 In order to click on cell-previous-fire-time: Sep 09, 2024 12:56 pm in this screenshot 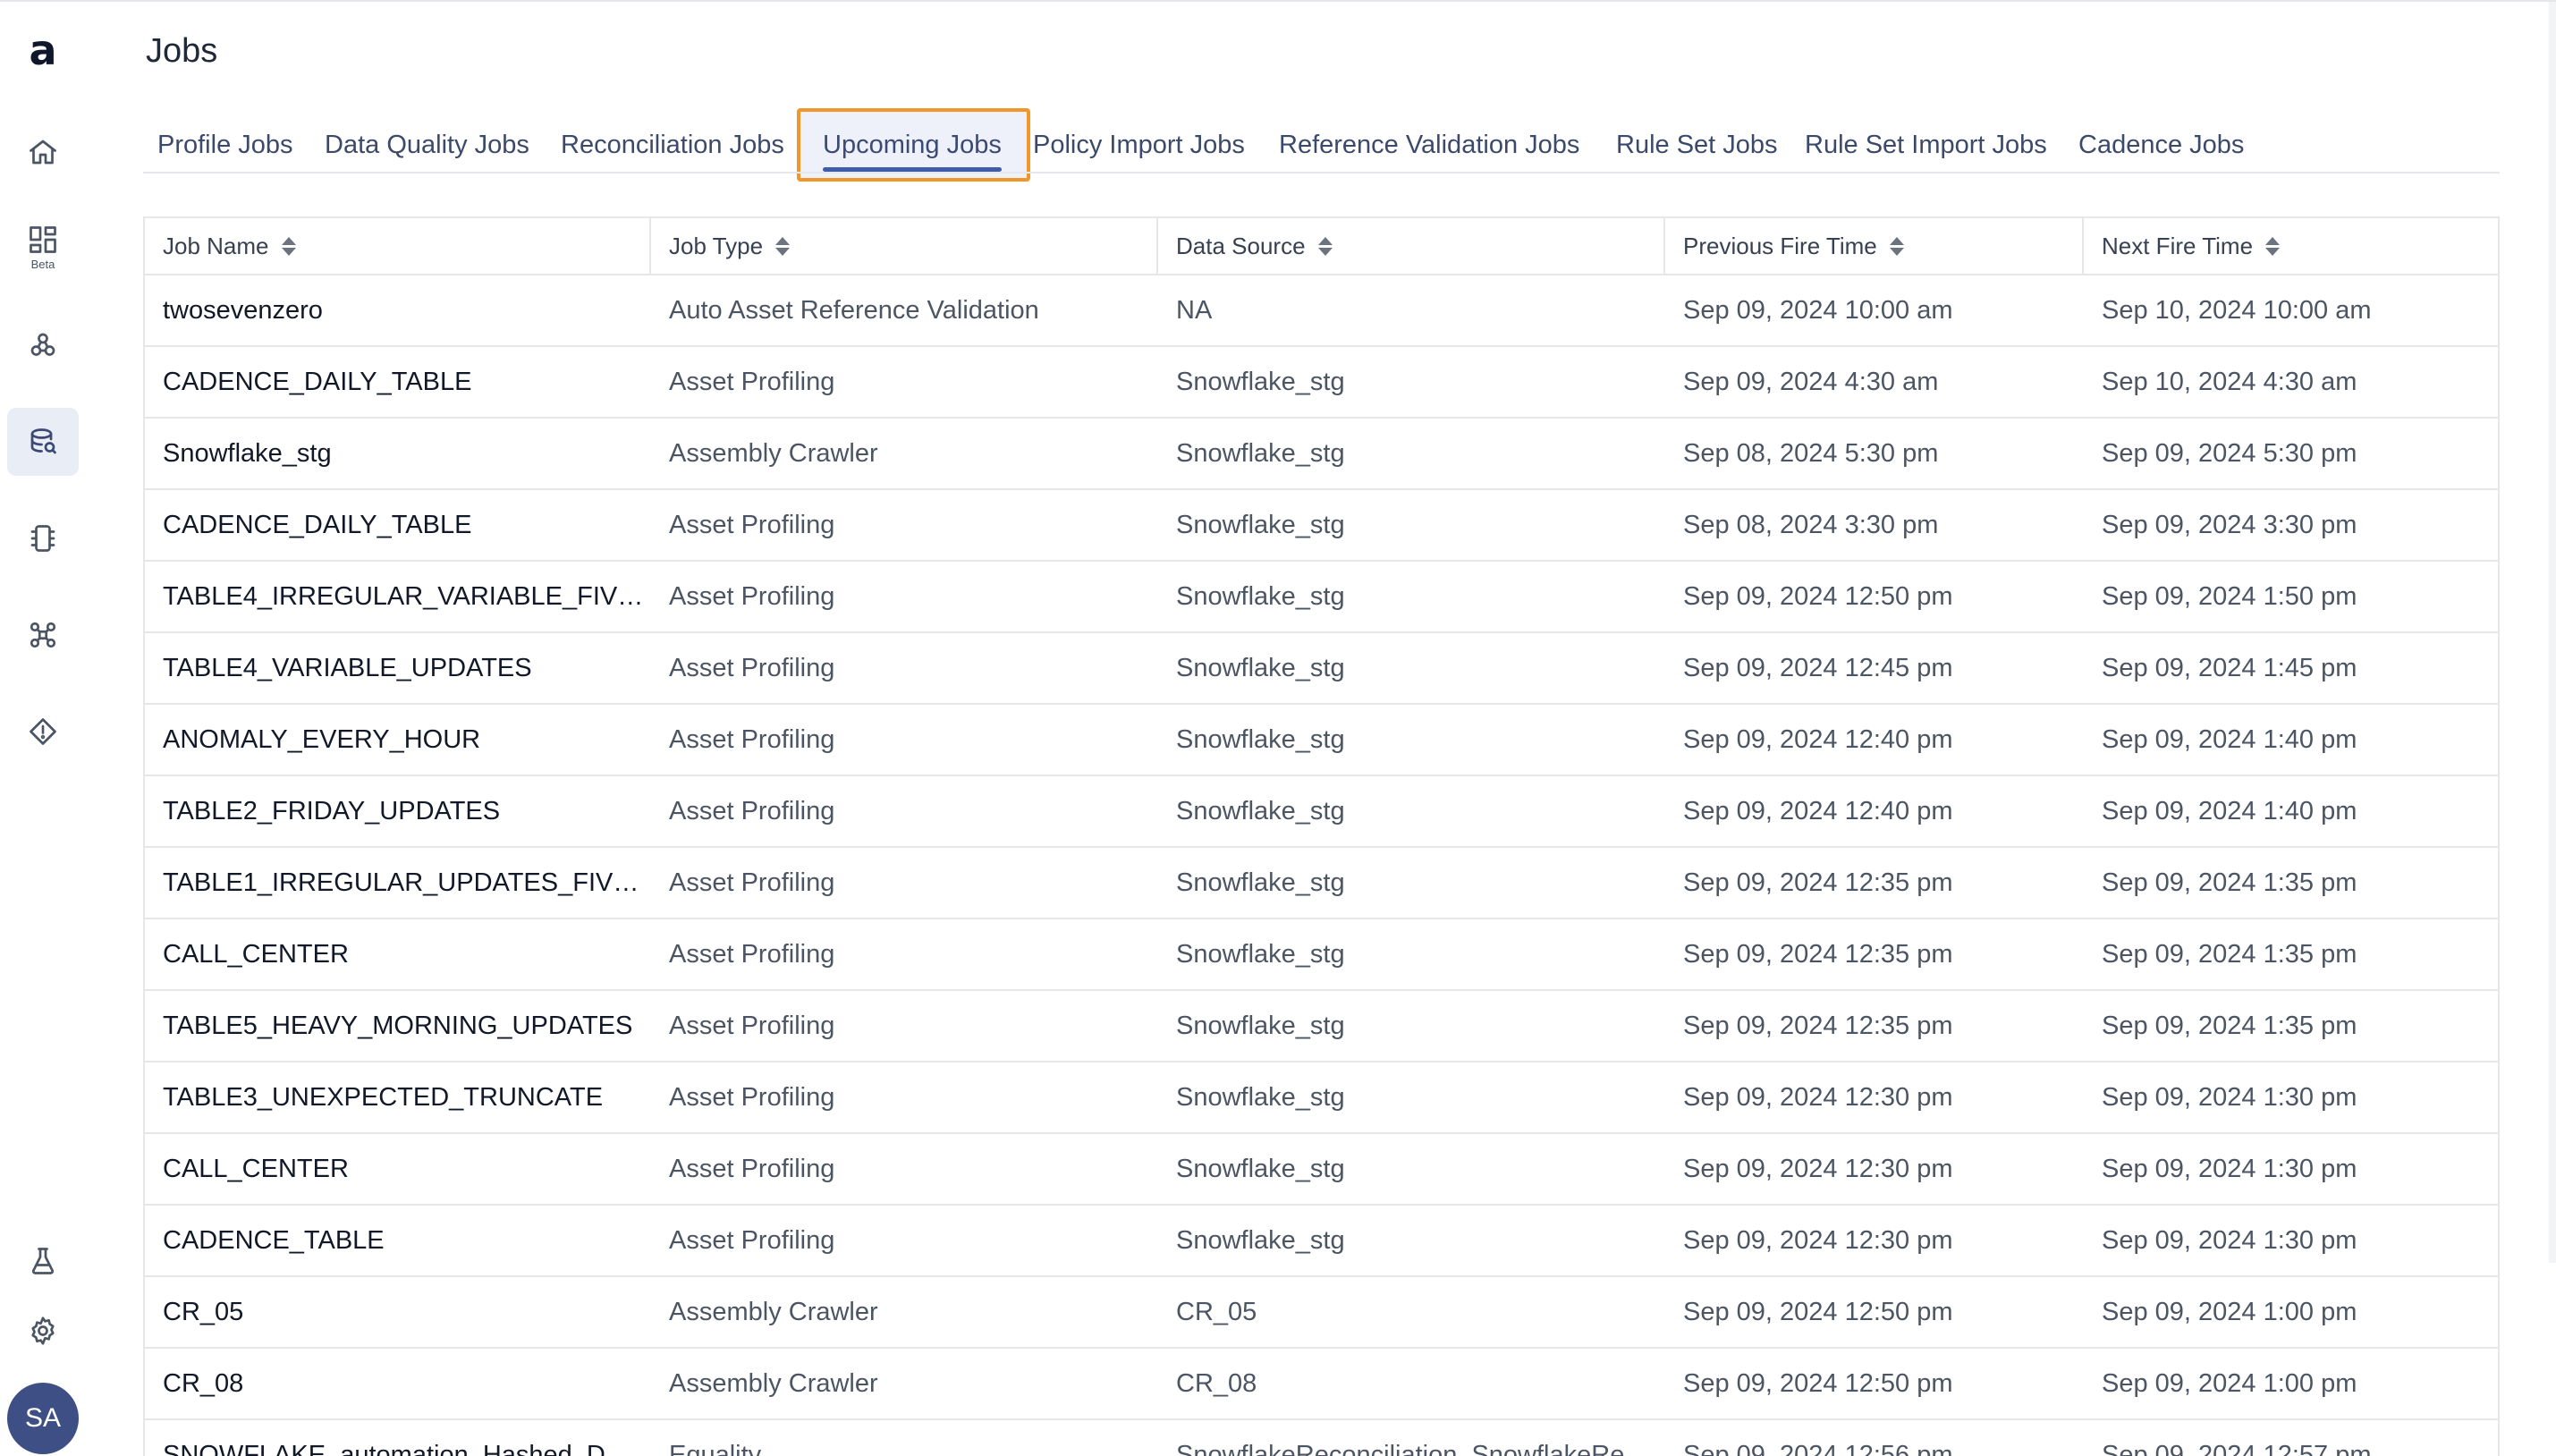, I will do `click(1874, 1438)`.